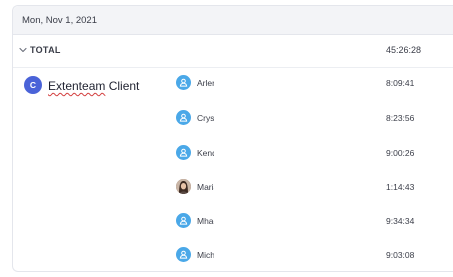  What do you see at coordinates (311, 153) in the screenshot?
I see `user-row: Kendra 9:00:26` at bounding box center [311, 153].